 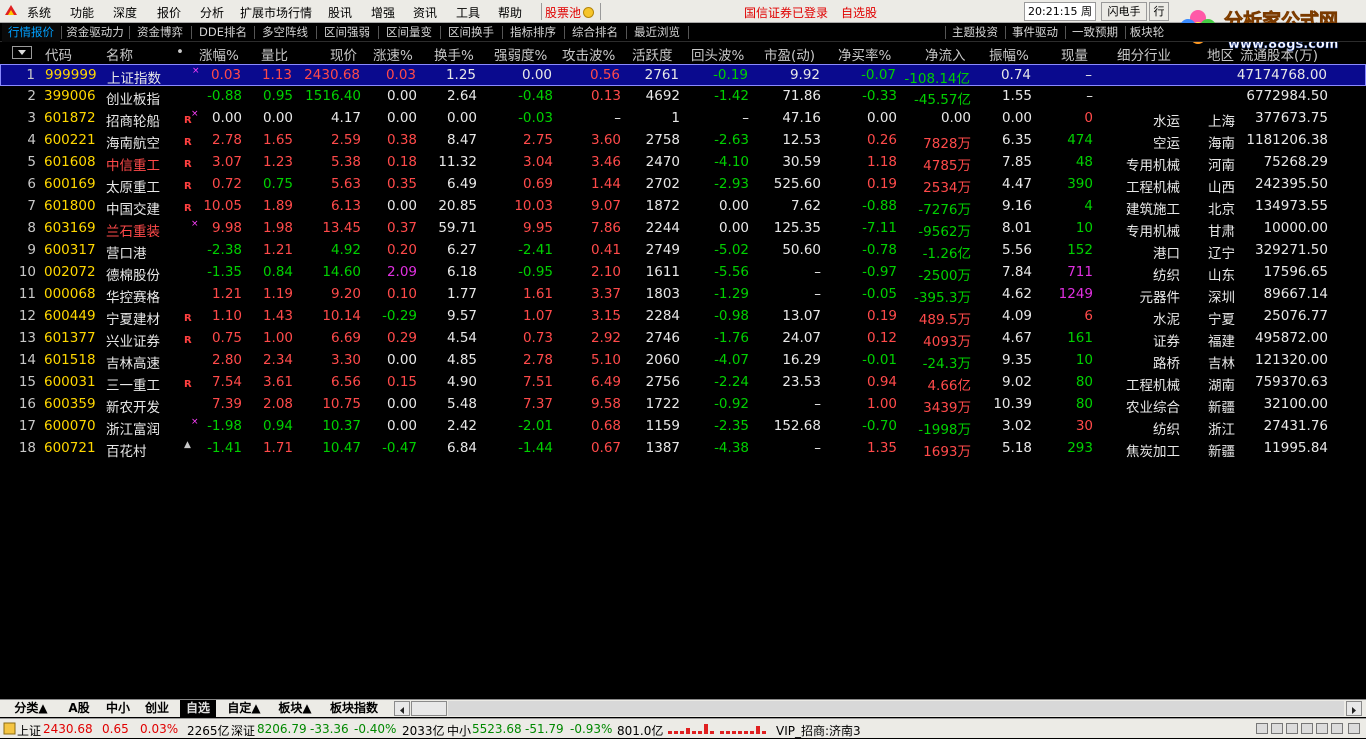 What do you see at coordinates (896, 708) in the screenshot?
I see `scrollbar-track` at bounding box center [896, 708].